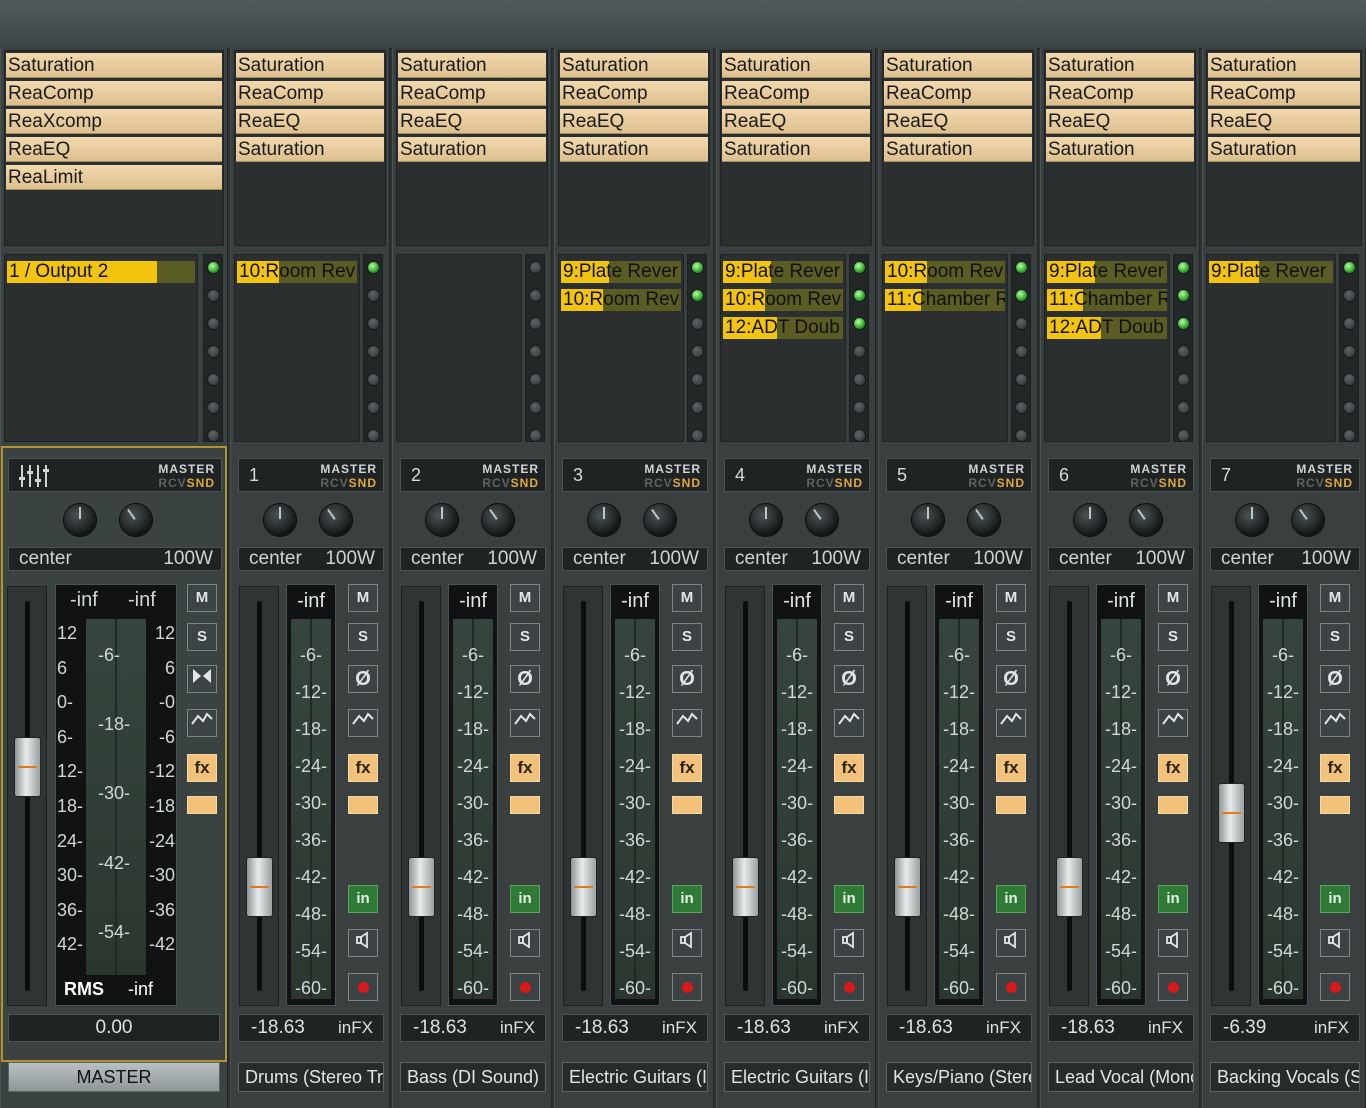  What do you see at coordinates (945, 348) in the screenshot?
I see `sends: 10:Room Rev 11:Chamber R` at bounding box center [945, 348].